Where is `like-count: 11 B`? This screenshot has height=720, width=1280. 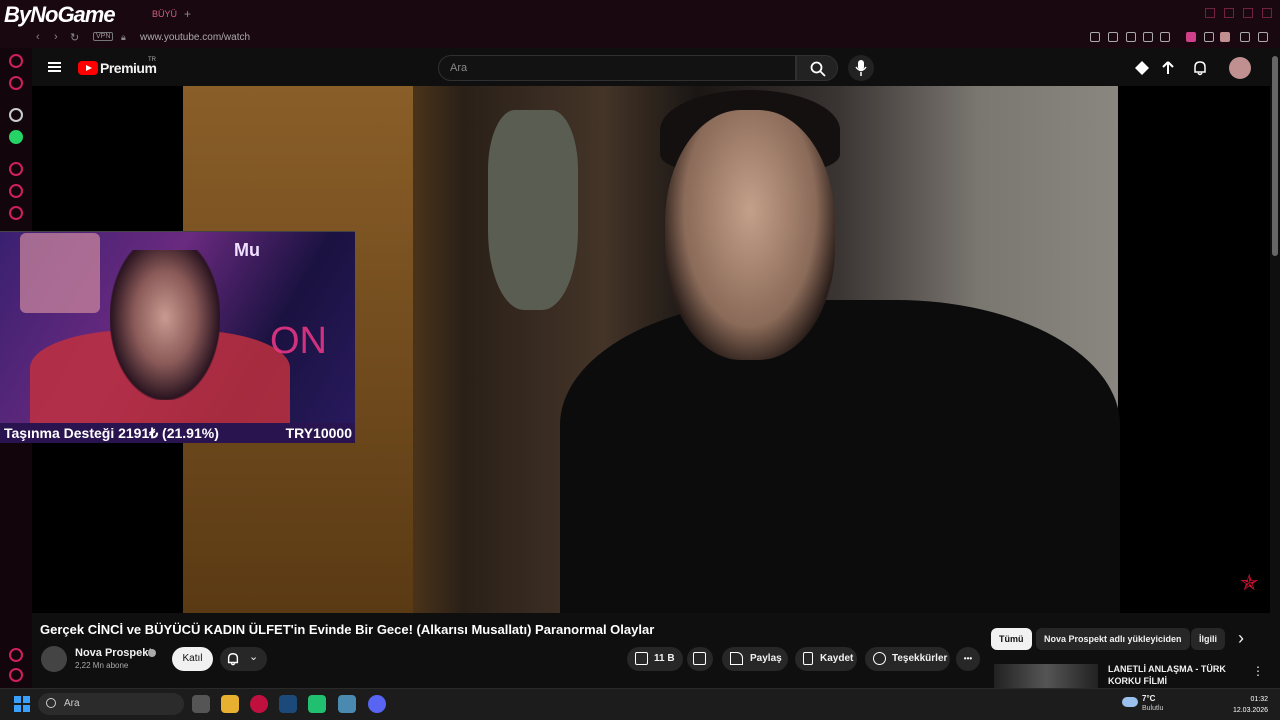 like-count: 11 B is located at coordinates (664, 658).